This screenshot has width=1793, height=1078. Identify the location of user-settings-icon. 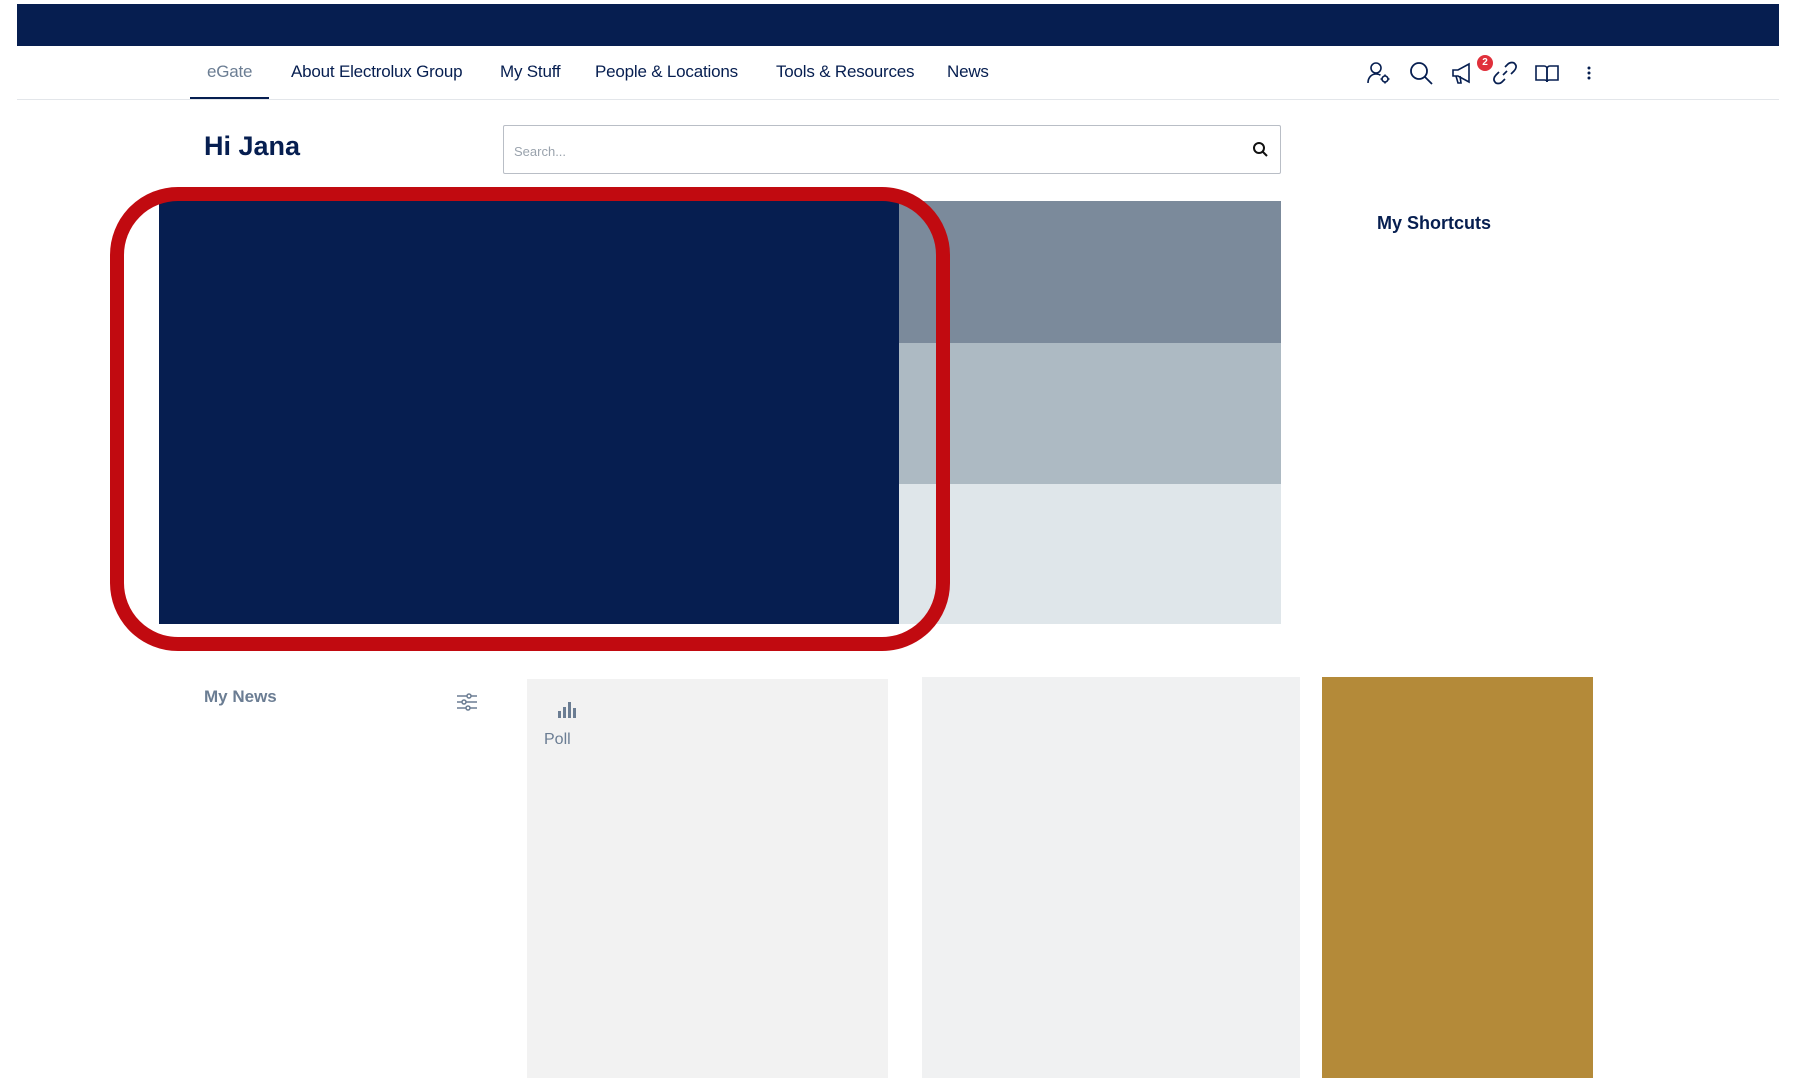
(1379, 73).